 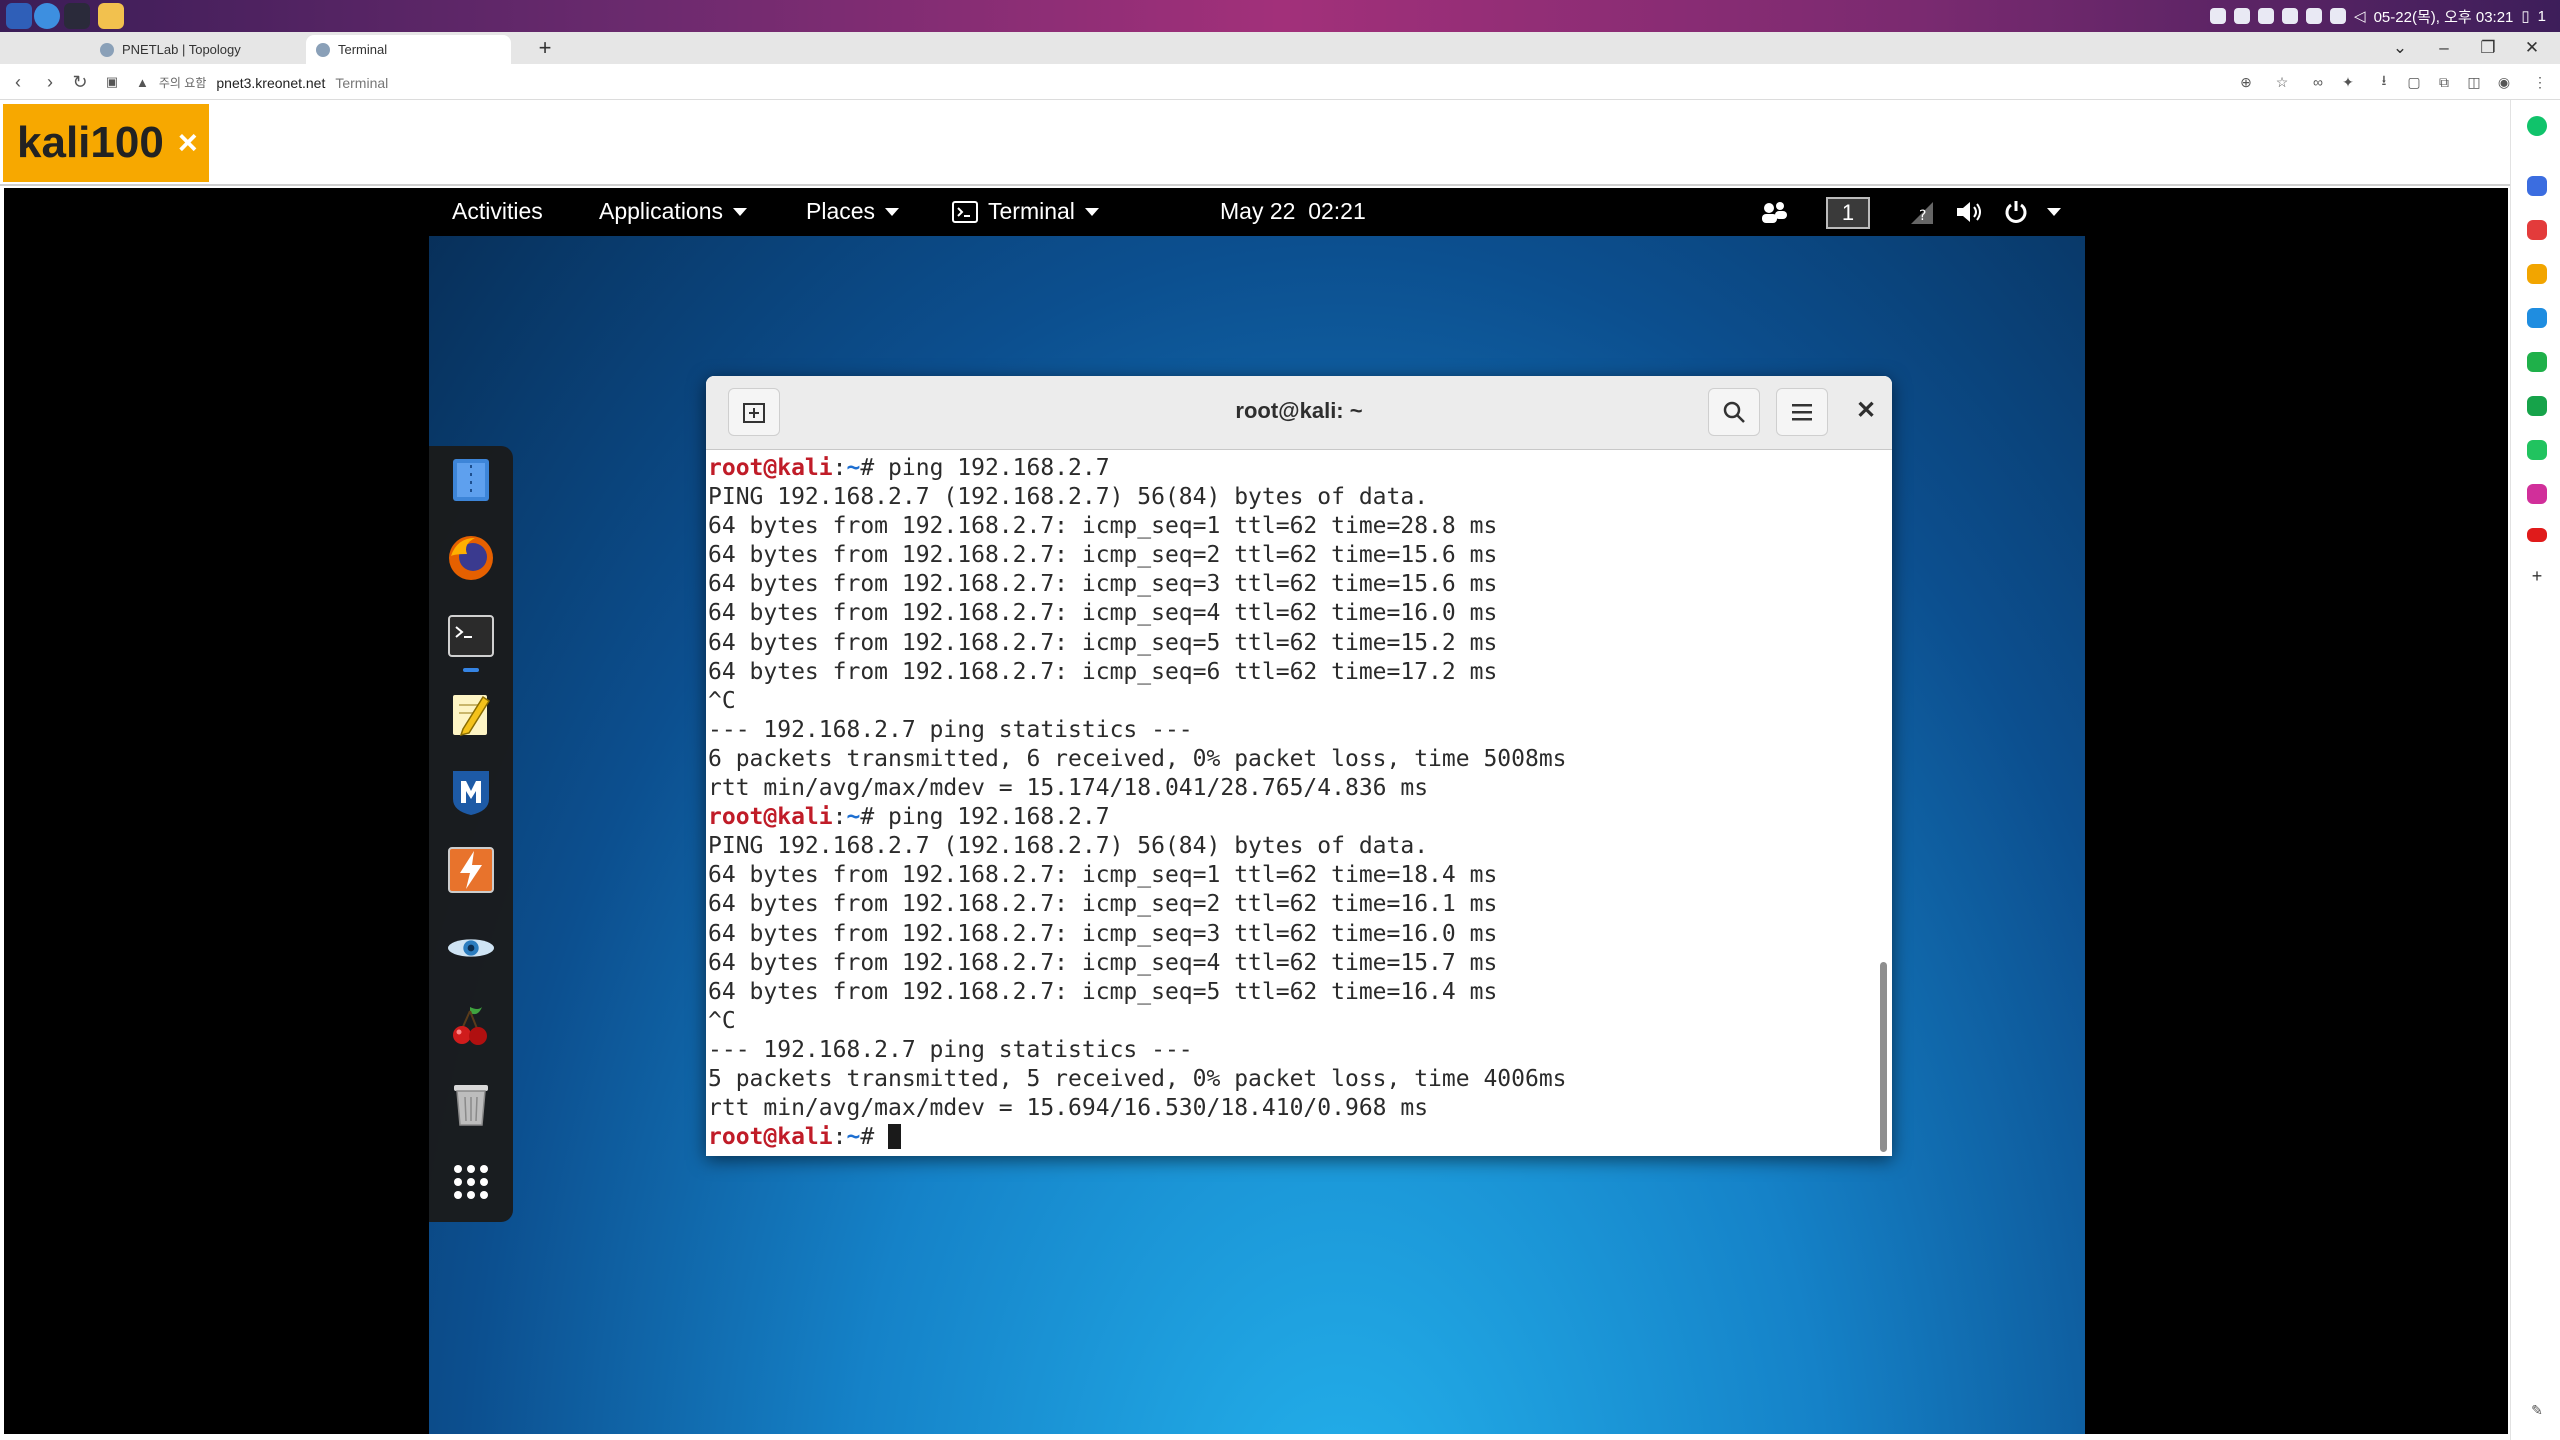 I want to click on tab-label: Terminal, so click(x=363, y=49).